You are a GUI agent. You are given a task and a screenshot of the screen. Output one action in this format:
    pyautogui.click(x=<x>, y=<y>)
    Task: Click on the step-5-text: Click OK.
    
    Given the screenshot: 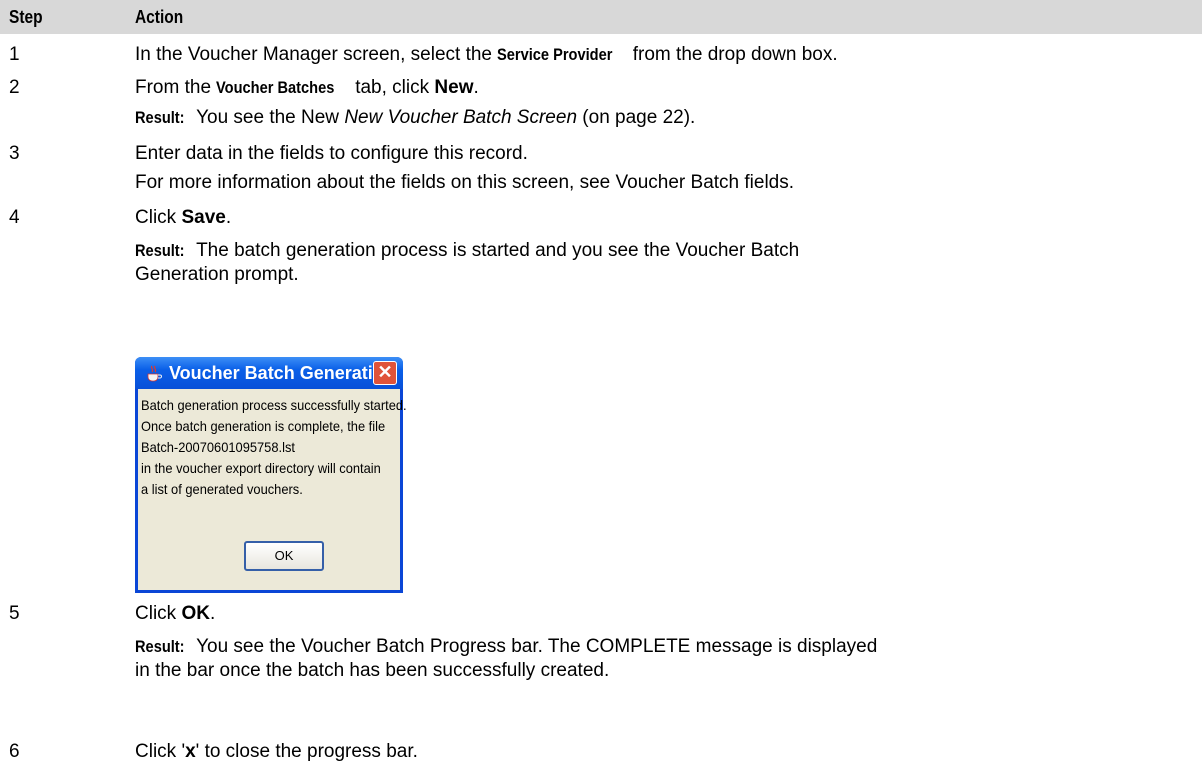 What is the action you would take?
    pyautogui.click(x=175, y=613)
    